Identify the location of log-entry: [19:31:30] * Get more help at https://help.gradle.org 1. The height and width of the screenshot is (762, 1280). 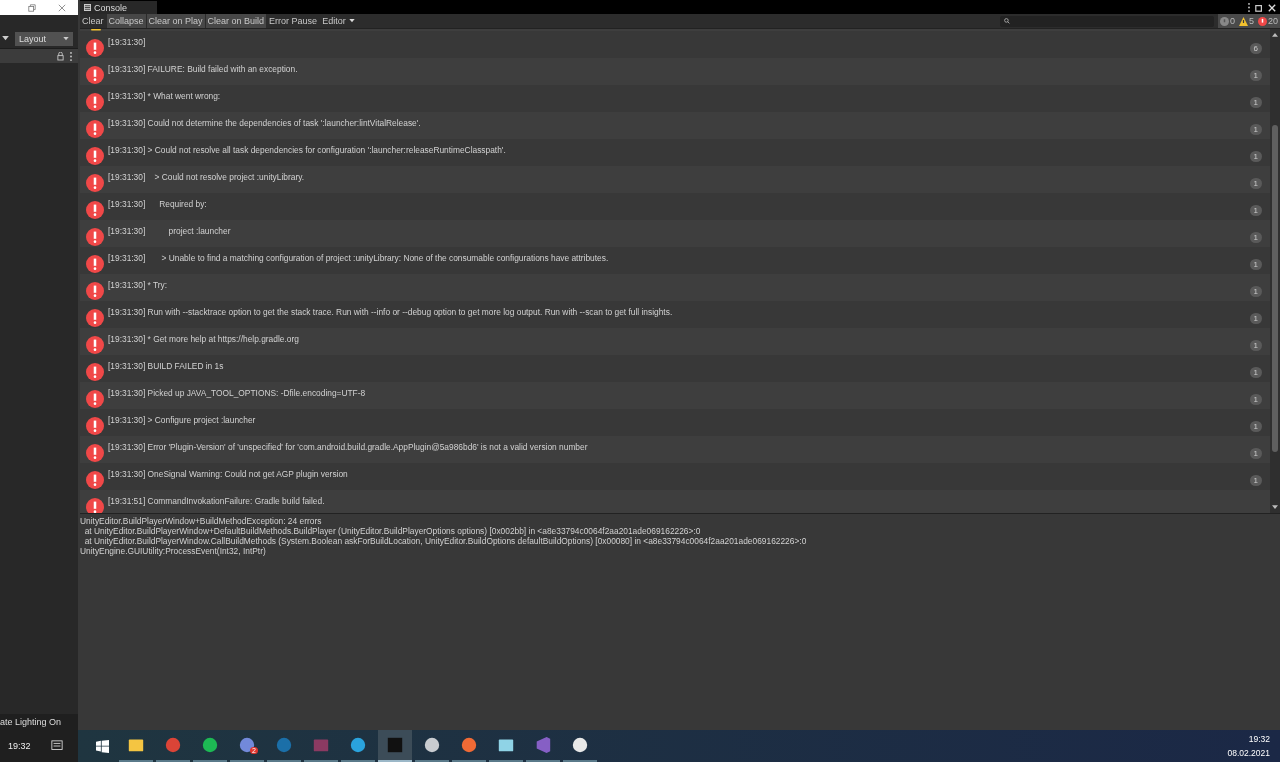
(675, 341).